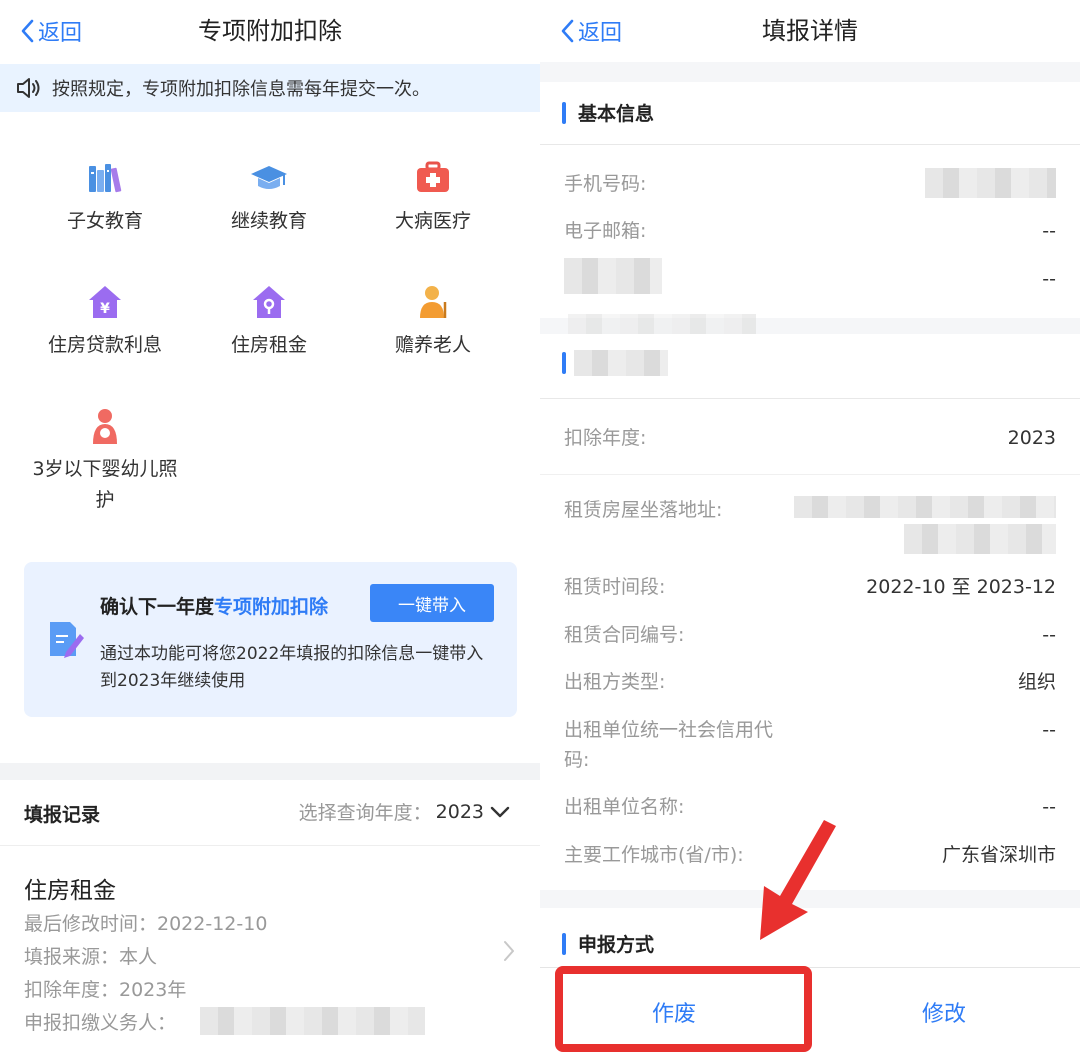 The image size is (1080, 1057). I want to click on redacted-strip, so click(662, 324).